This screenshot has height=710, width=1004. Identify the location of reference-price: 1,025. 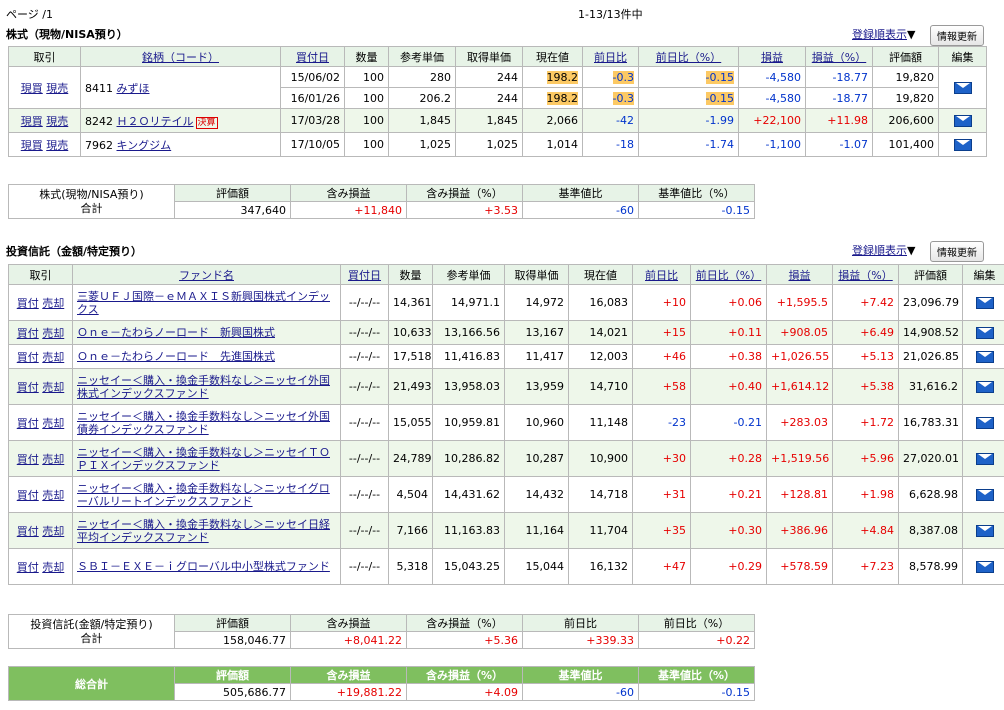
(422, 144).